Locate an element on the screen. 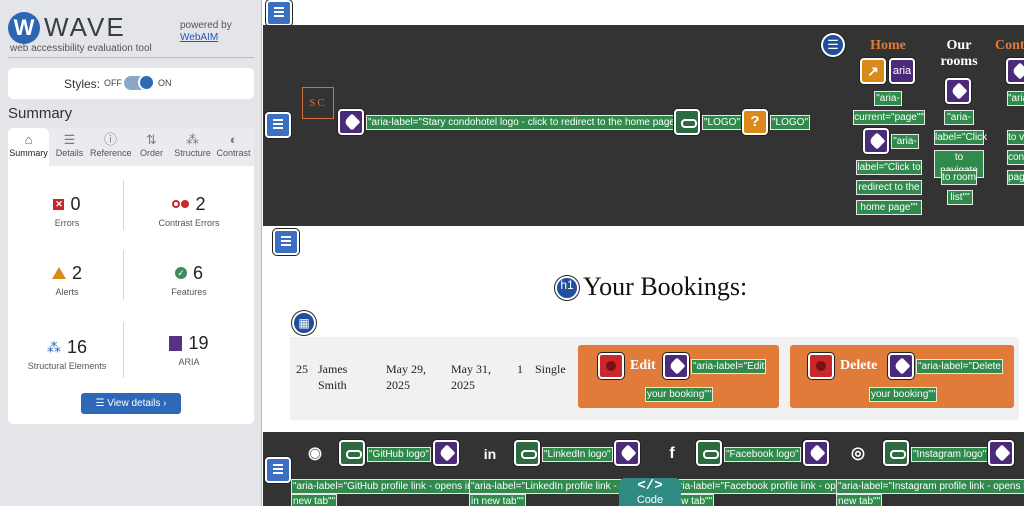  facebook-icon: f is located at coordinates (672, 454).